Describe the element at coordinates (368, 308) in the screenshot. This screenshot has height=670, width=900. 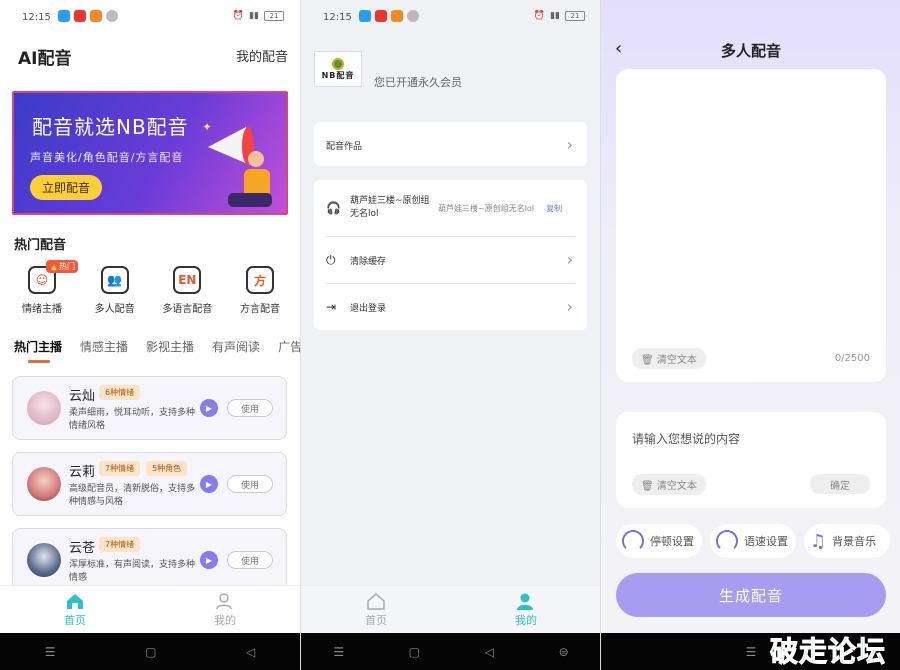
I see `logout-label: 退出登录` at that location.